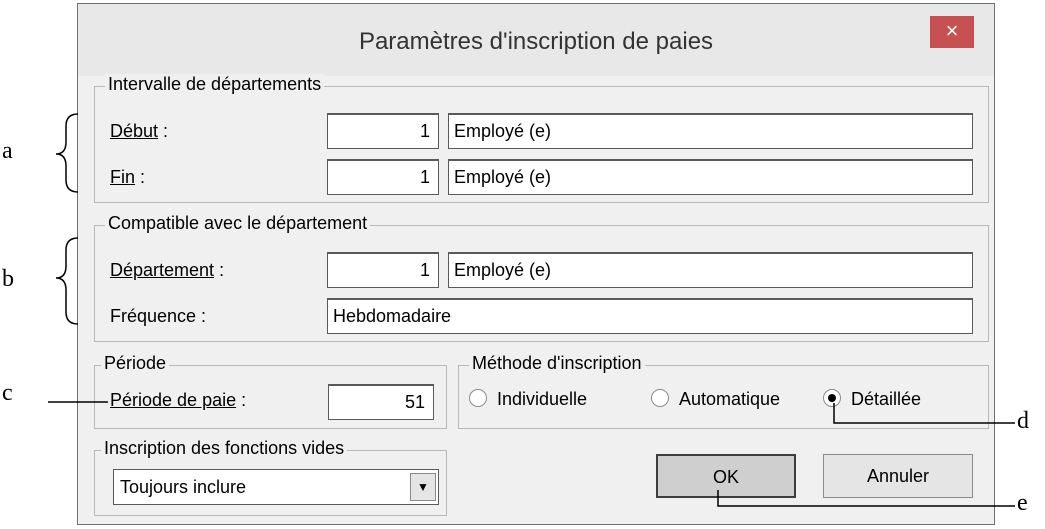 Image resolution: width=1045 pixels, height=529 pixels. What do you see at coordinates (924, 413) in the screenshot?
I see `leader-d` at bounding box center [924, 413].